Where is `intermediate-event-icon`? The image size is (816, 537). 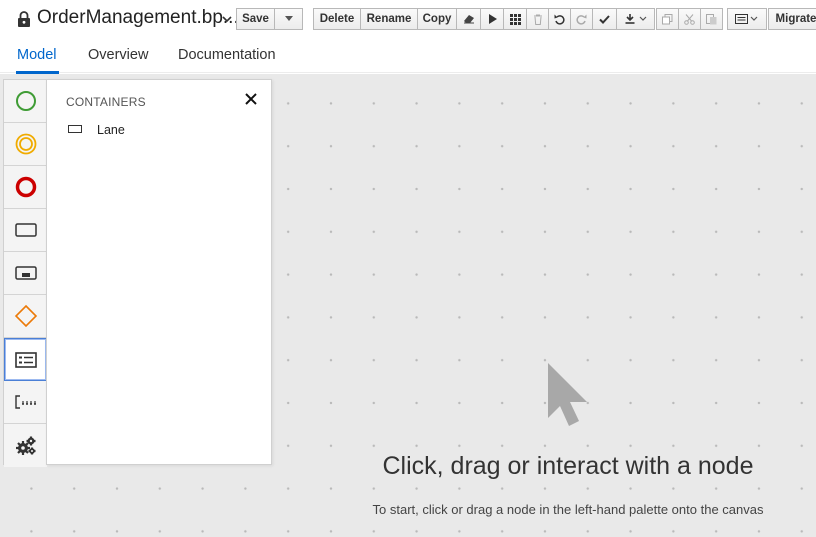
intermediate-event-icon is located at coordinates (25, 144).